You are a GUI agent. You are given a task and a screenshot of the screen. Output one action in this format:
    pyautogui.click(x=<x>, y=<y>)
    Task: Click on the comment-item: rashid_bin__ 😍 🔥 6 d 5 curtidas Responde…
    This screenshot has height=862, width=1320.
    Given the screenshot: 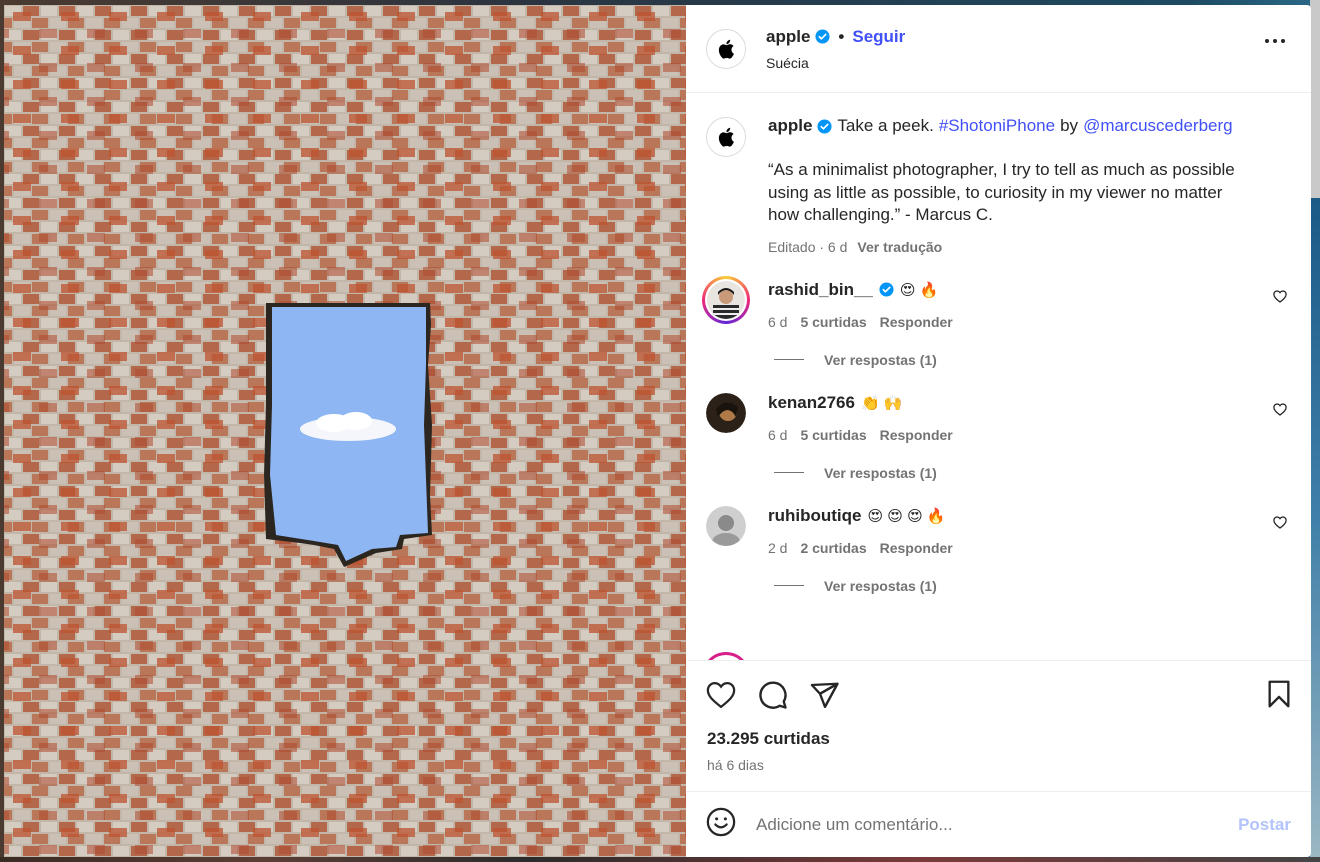 What is the action you would take?
    pyautogui.click(x=996, y=302)
    